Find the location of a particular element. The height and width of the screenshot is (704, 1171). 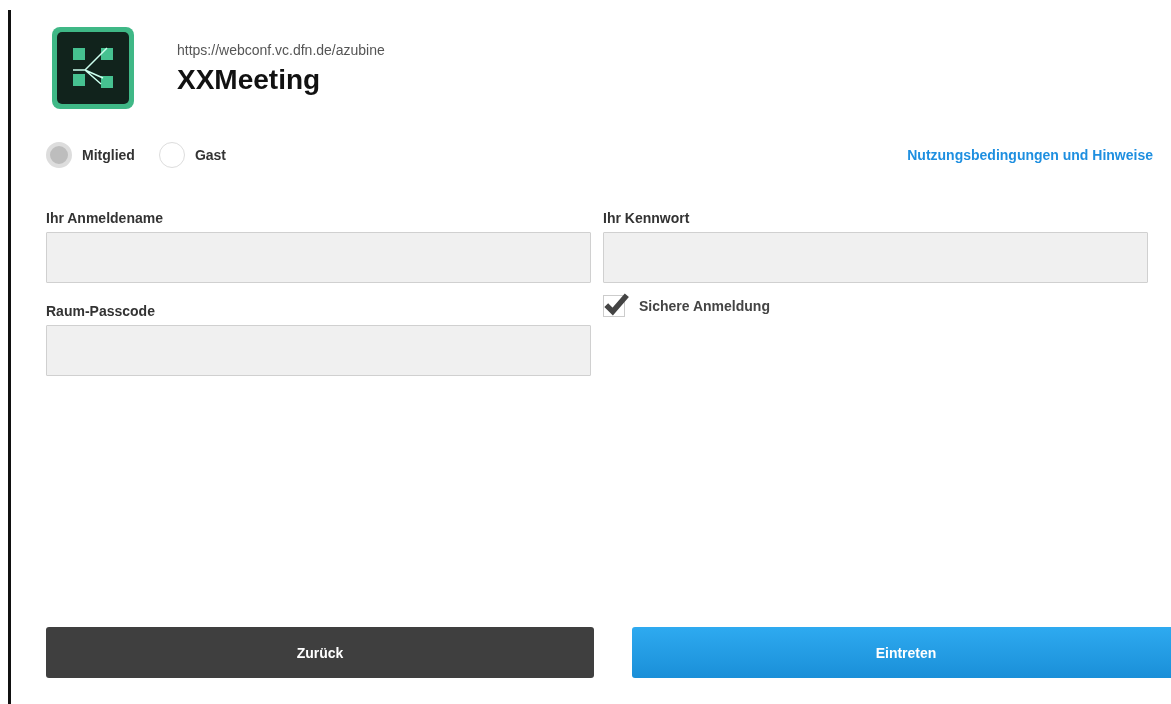

radio-option: Mitglied is located at coordinates (90, 155).